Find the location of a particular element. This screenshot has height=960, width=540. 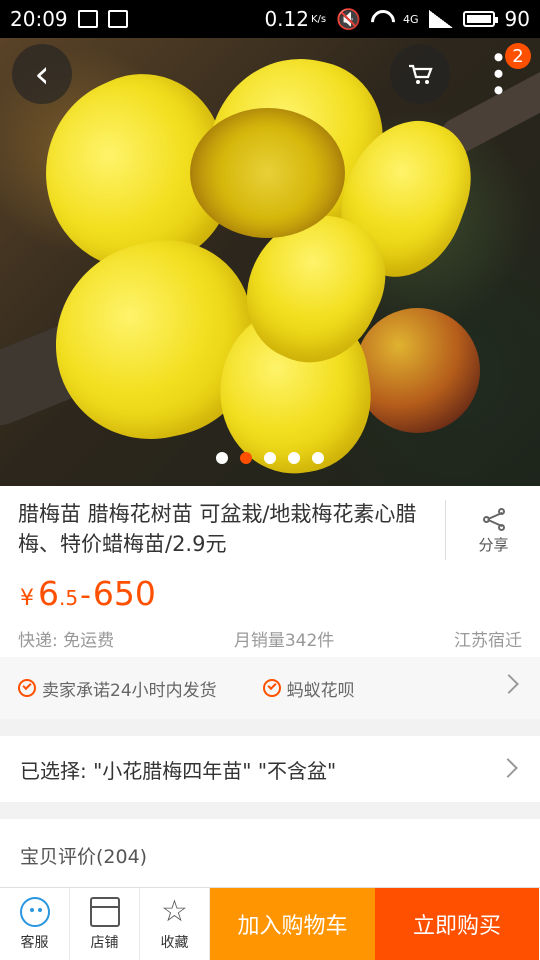

promise-item: 蚂蚁花呗 is located at coordinates (308, 688).